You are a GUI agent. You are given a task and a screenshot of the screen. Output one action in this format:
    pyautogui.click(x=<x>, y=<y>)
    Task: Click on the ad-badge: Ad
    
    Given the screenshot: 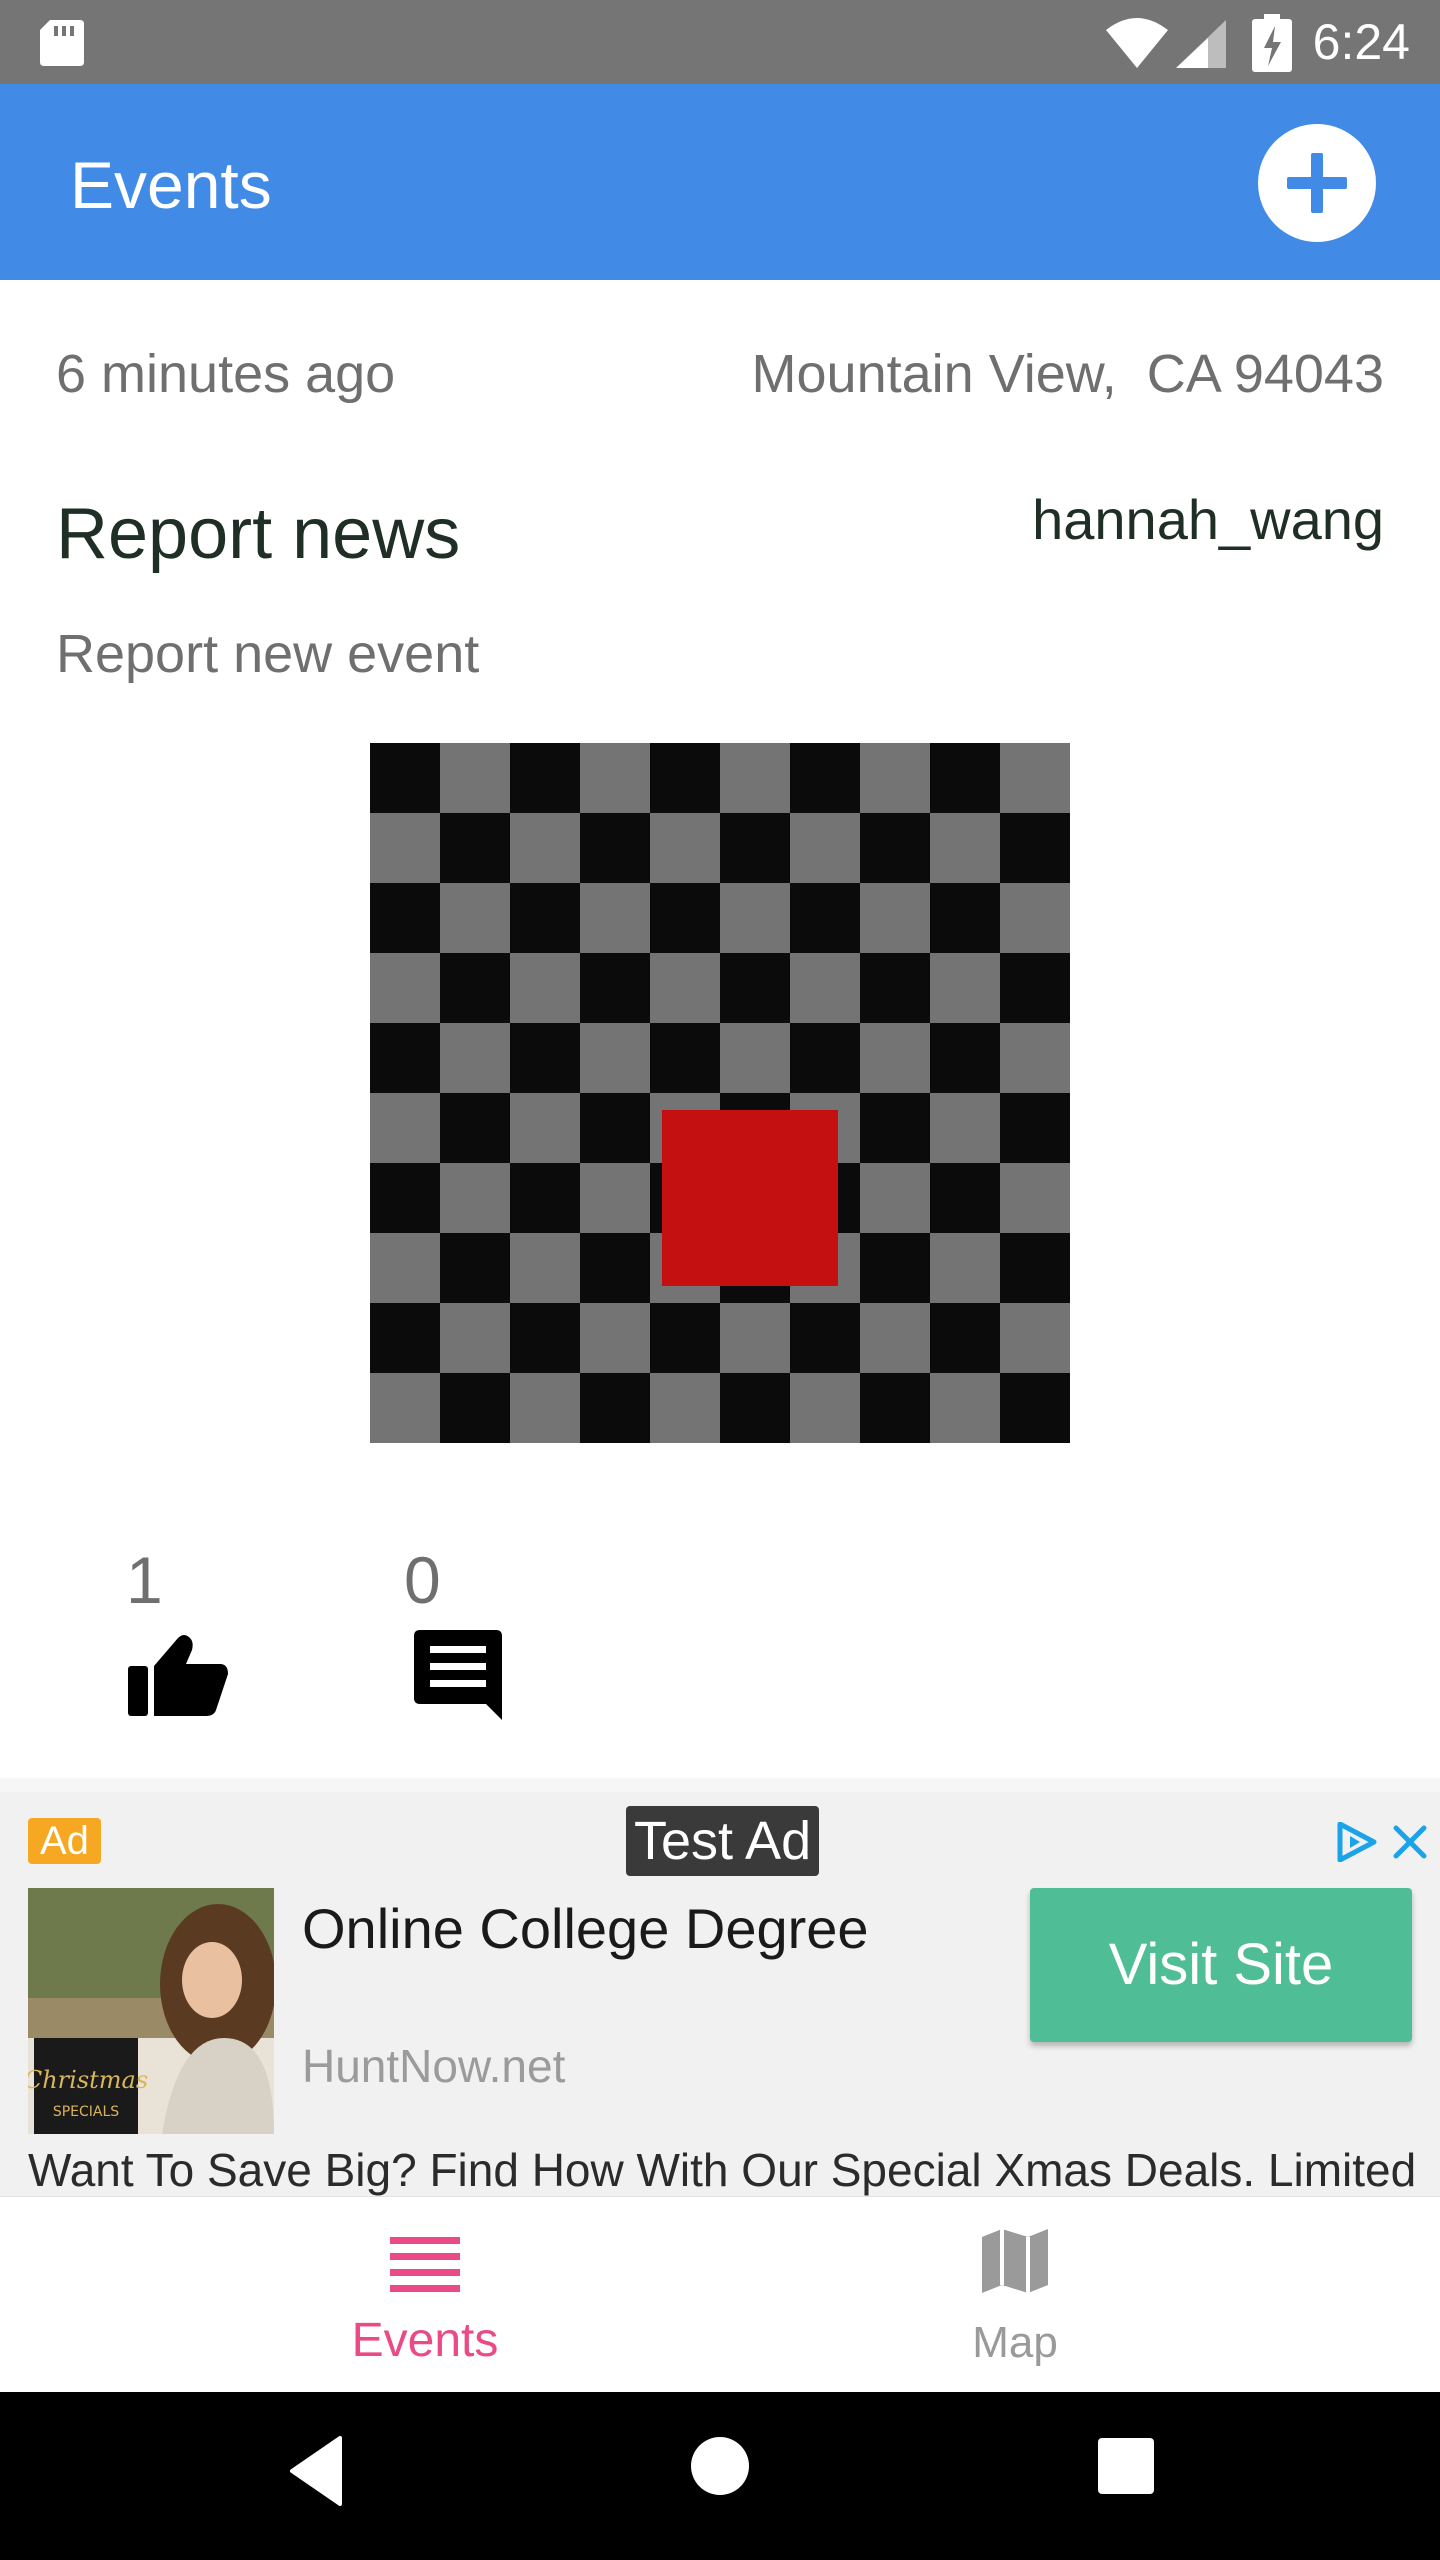 What is the action you would take?
    pyautogui.click(x=64, y=1841)
    